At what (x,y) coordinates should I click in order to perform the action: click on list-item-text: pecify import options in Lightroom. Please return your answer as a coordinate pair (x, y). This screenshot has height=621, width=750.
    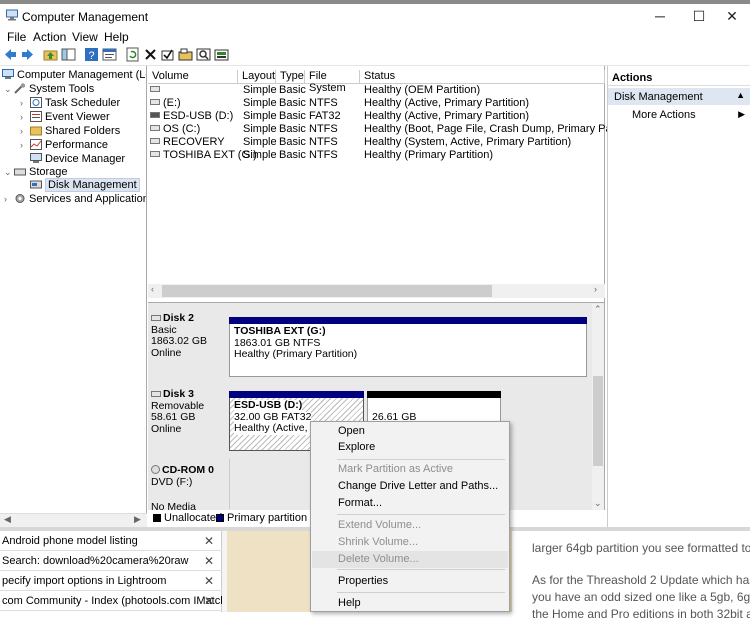
    Looking at the image, I should click on (84, 581).